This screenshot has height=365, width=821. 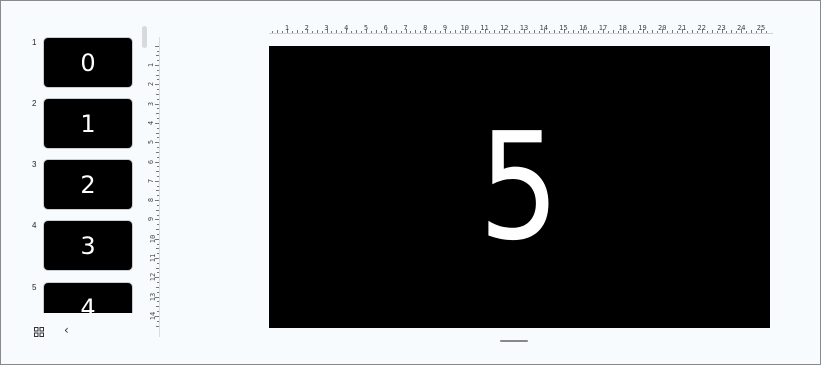 What do you see at coordinates (405, 28) in the screenshot?
I see `ruler-label: 7` at bounding box center [405, 28].